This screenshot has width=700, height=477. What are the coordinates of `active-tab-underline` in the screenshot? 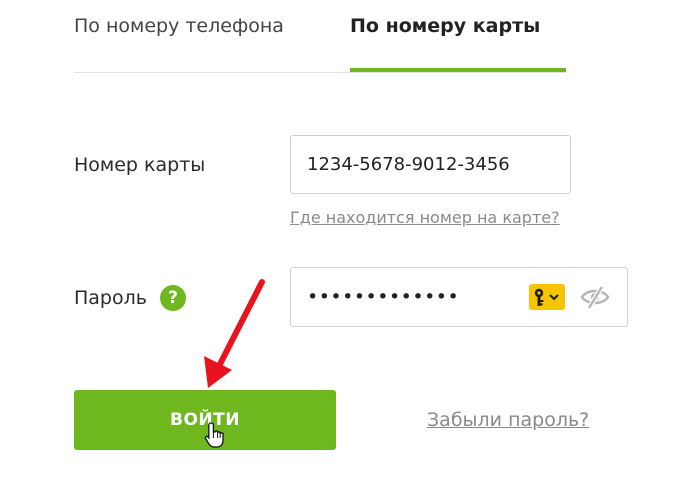 It's located at (458, 70).